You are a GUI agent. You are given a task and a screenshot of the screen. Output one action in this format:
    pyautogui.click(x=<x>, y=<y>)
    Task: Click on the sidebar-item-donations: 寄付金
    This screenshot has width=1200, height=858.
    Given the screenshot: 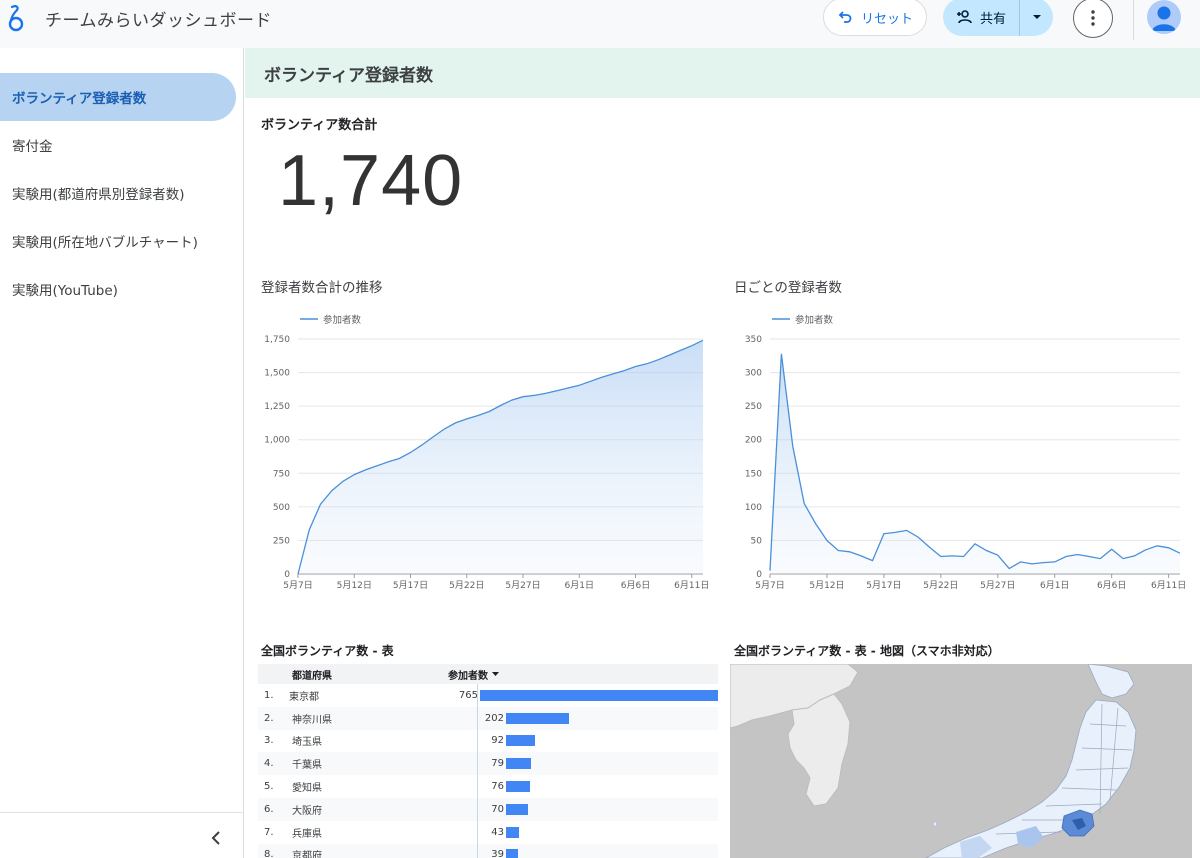 What is the action you would take?
    pyautogui.click(x=118, y=145)
    